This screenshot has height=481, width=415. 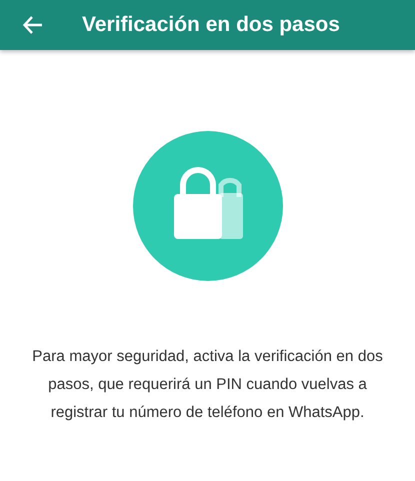 What do you see at coordinates (211, 25) in the screenshot?
I see `screen-title: Verificación en dos pasos` at bounding box center [211, 25].